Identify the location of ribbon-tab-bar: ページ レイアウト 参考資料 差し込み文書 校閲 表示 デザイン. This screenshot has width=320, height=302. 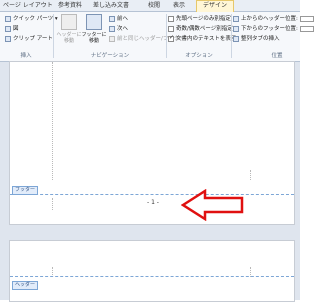
(150, 6).